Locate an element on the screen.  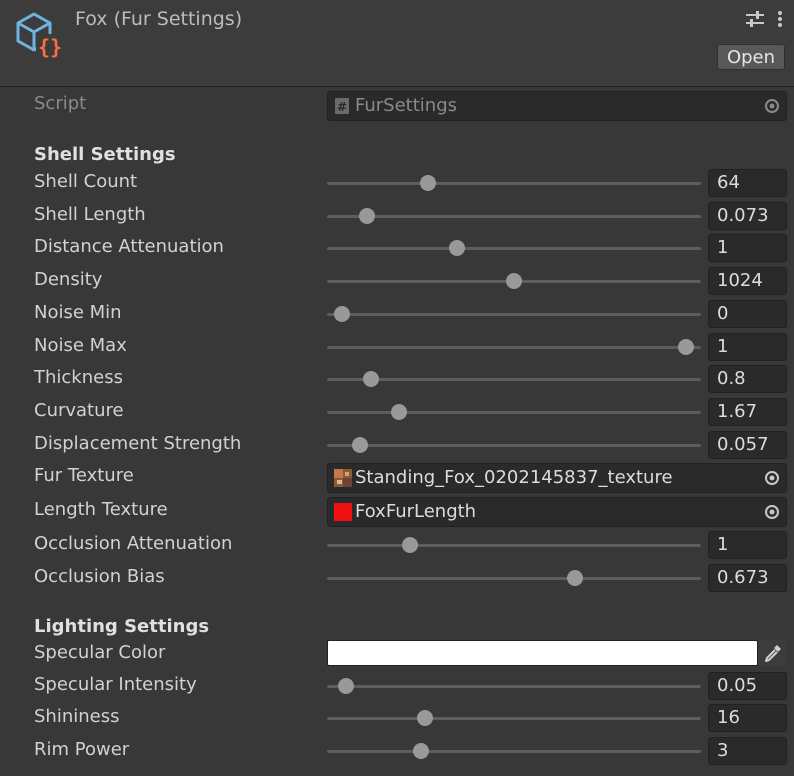
noise-max-row: Noise Max 1 is located at coordinates (397, 347).